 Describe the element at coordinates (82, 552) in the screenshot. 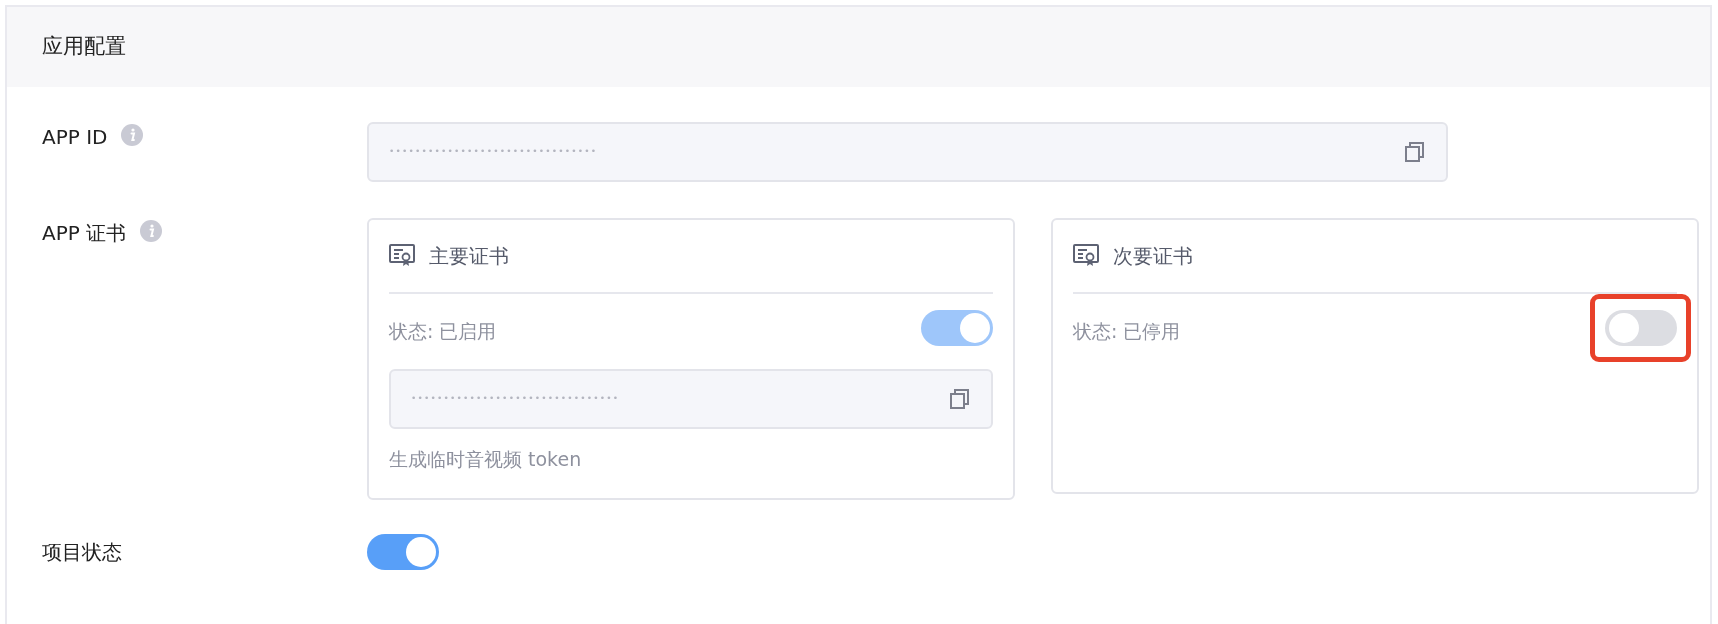

I see `field-label: 项目状态` at that location.